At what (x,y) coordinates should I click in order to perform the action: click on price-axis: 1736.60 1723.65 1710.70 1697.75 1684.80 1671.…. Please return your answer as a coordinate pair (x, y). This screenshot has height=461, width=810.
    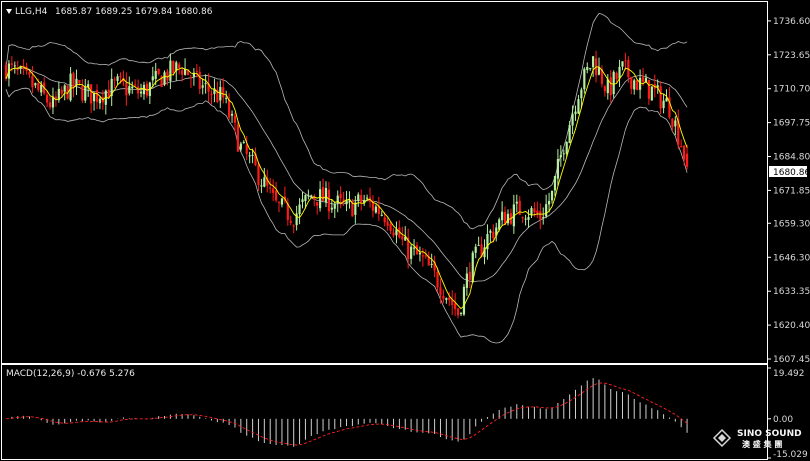
    Looking at the image, I should click on (788, 191).